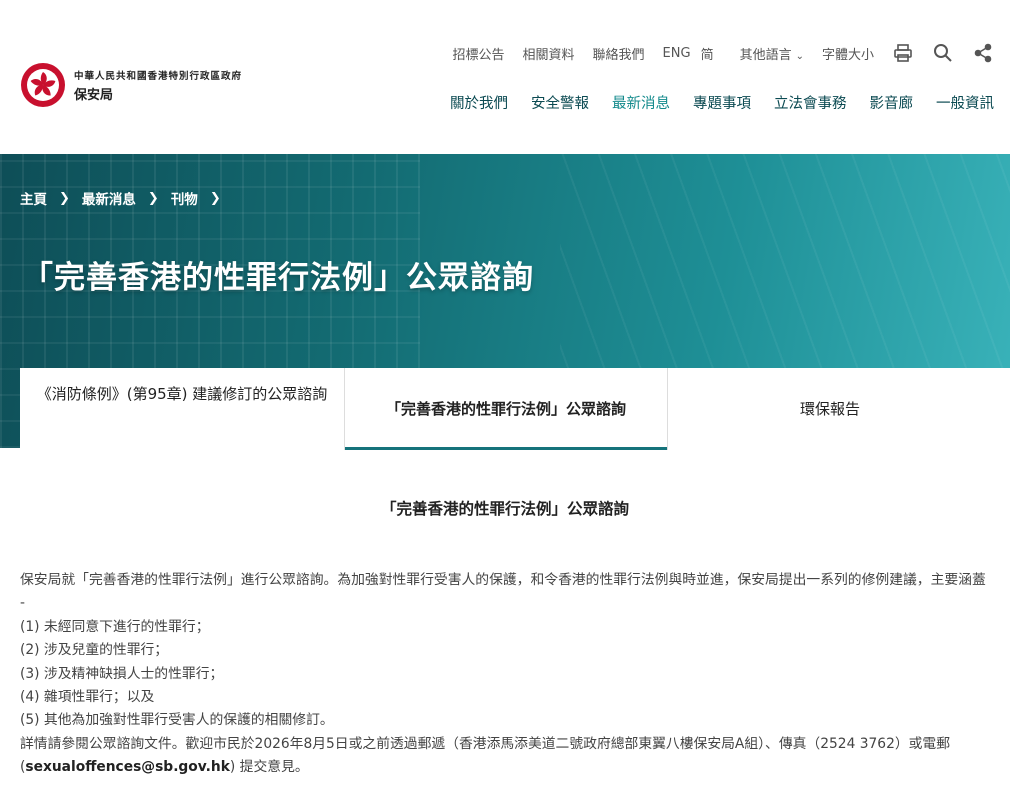  Describe the element at coordinates (892, 102) in the screenshot. I see `nav-multimedia: 影音廊` at that location.